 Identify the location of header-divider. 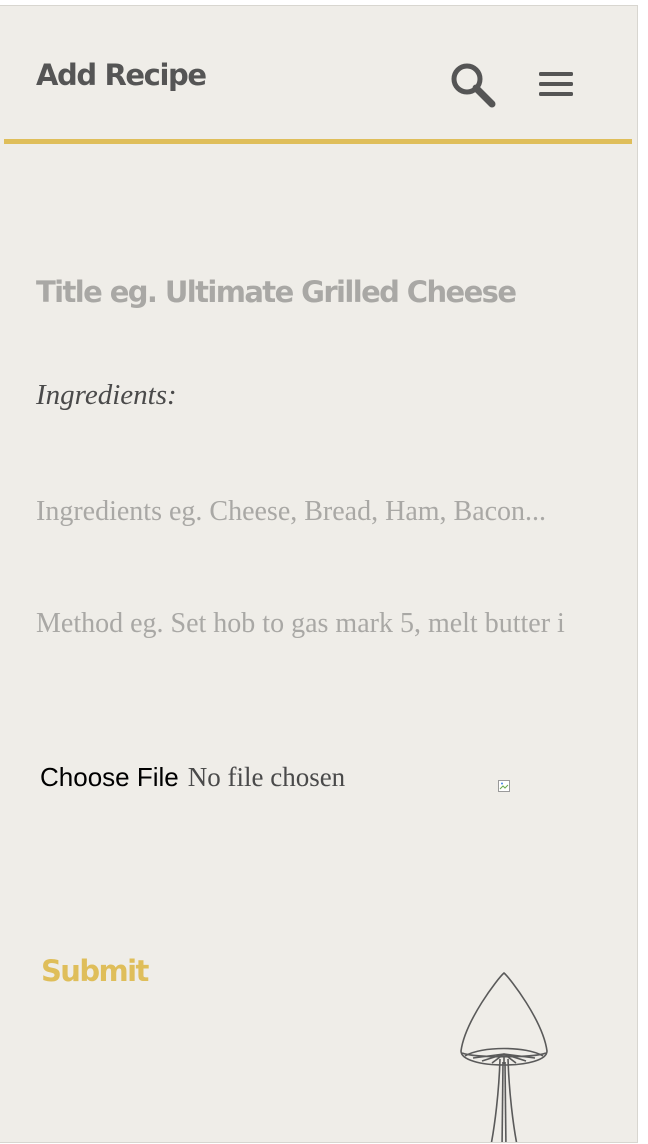
(318, 141).